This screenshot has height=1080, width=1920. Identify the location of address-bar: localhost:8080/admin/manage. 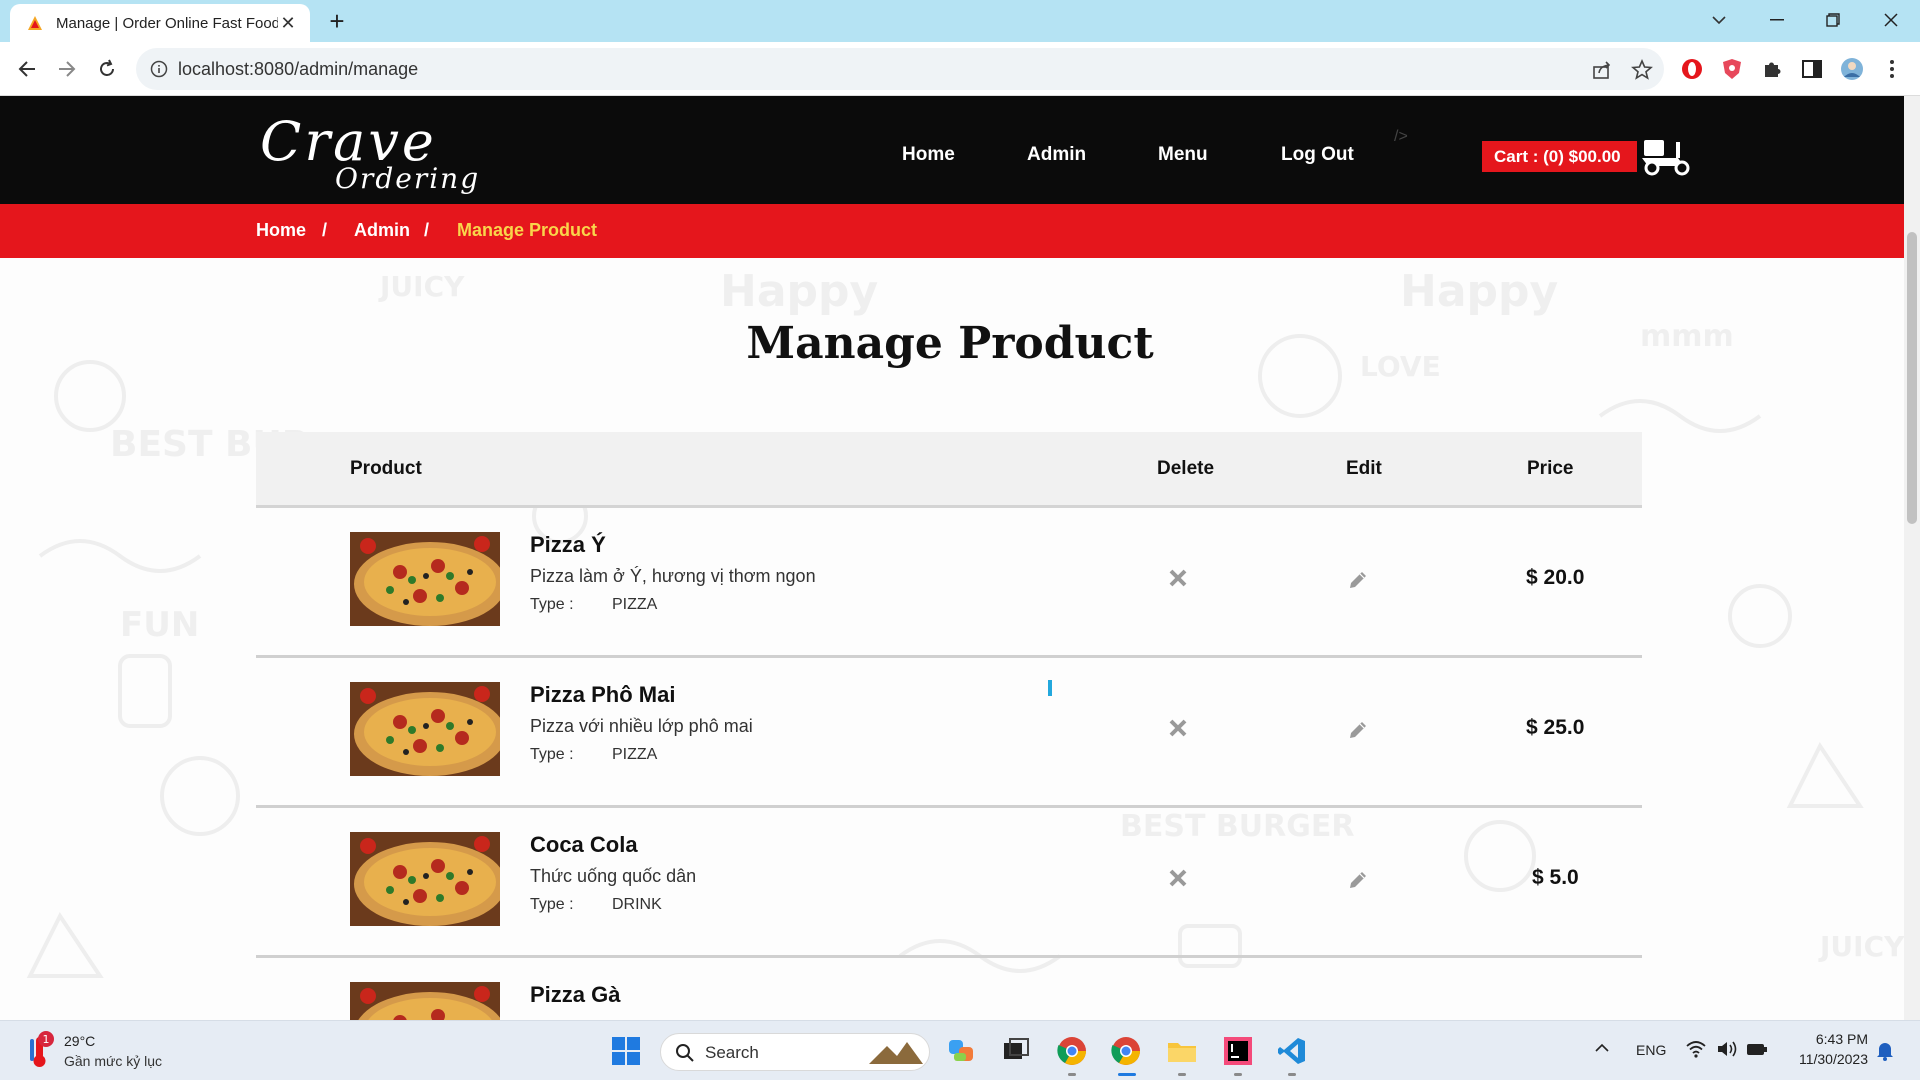
(900, 69).